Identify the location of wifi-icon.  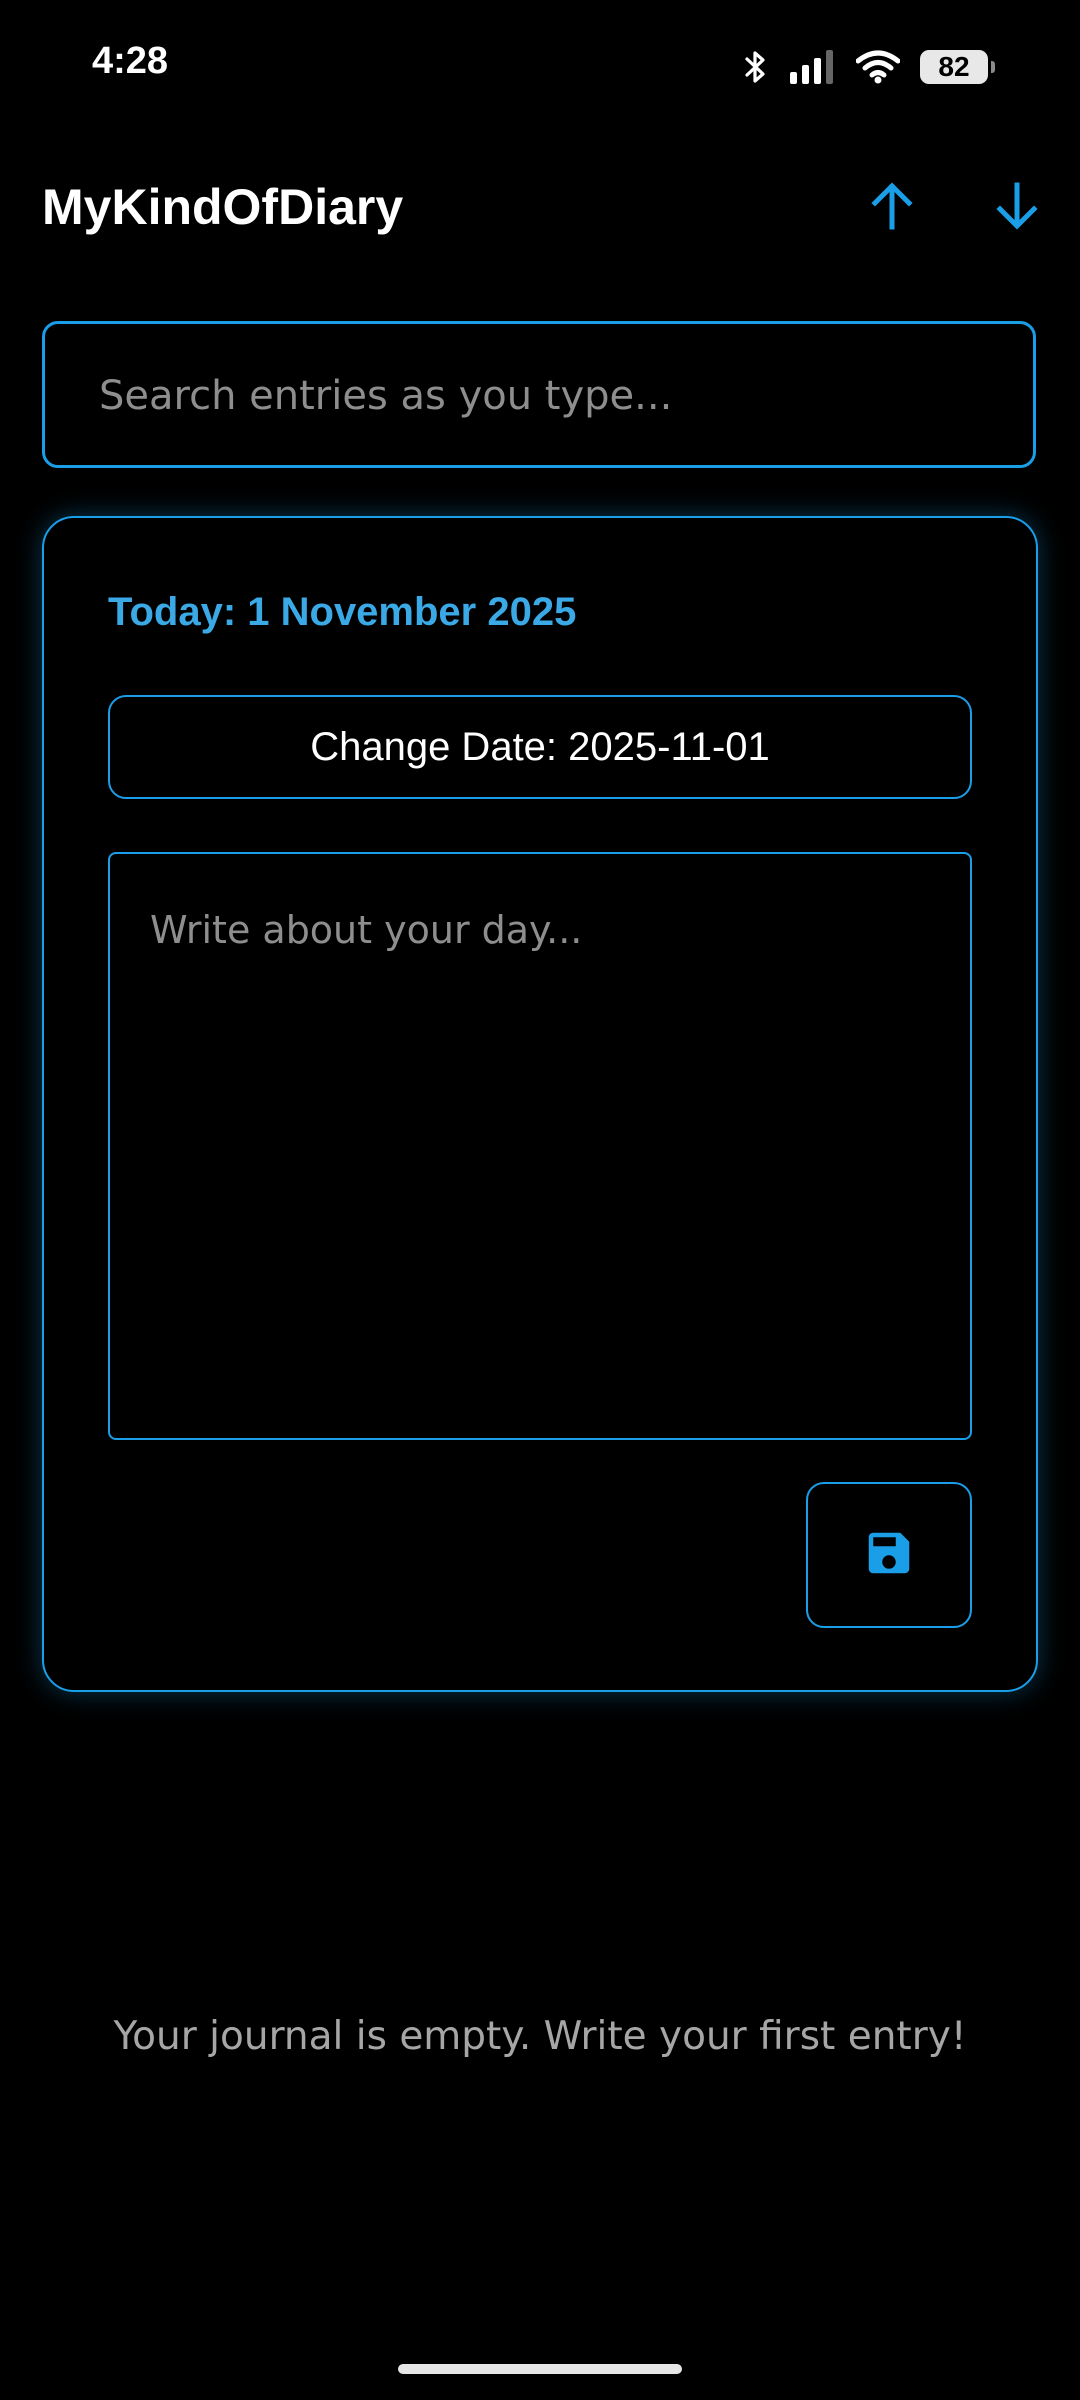
(878, 67).